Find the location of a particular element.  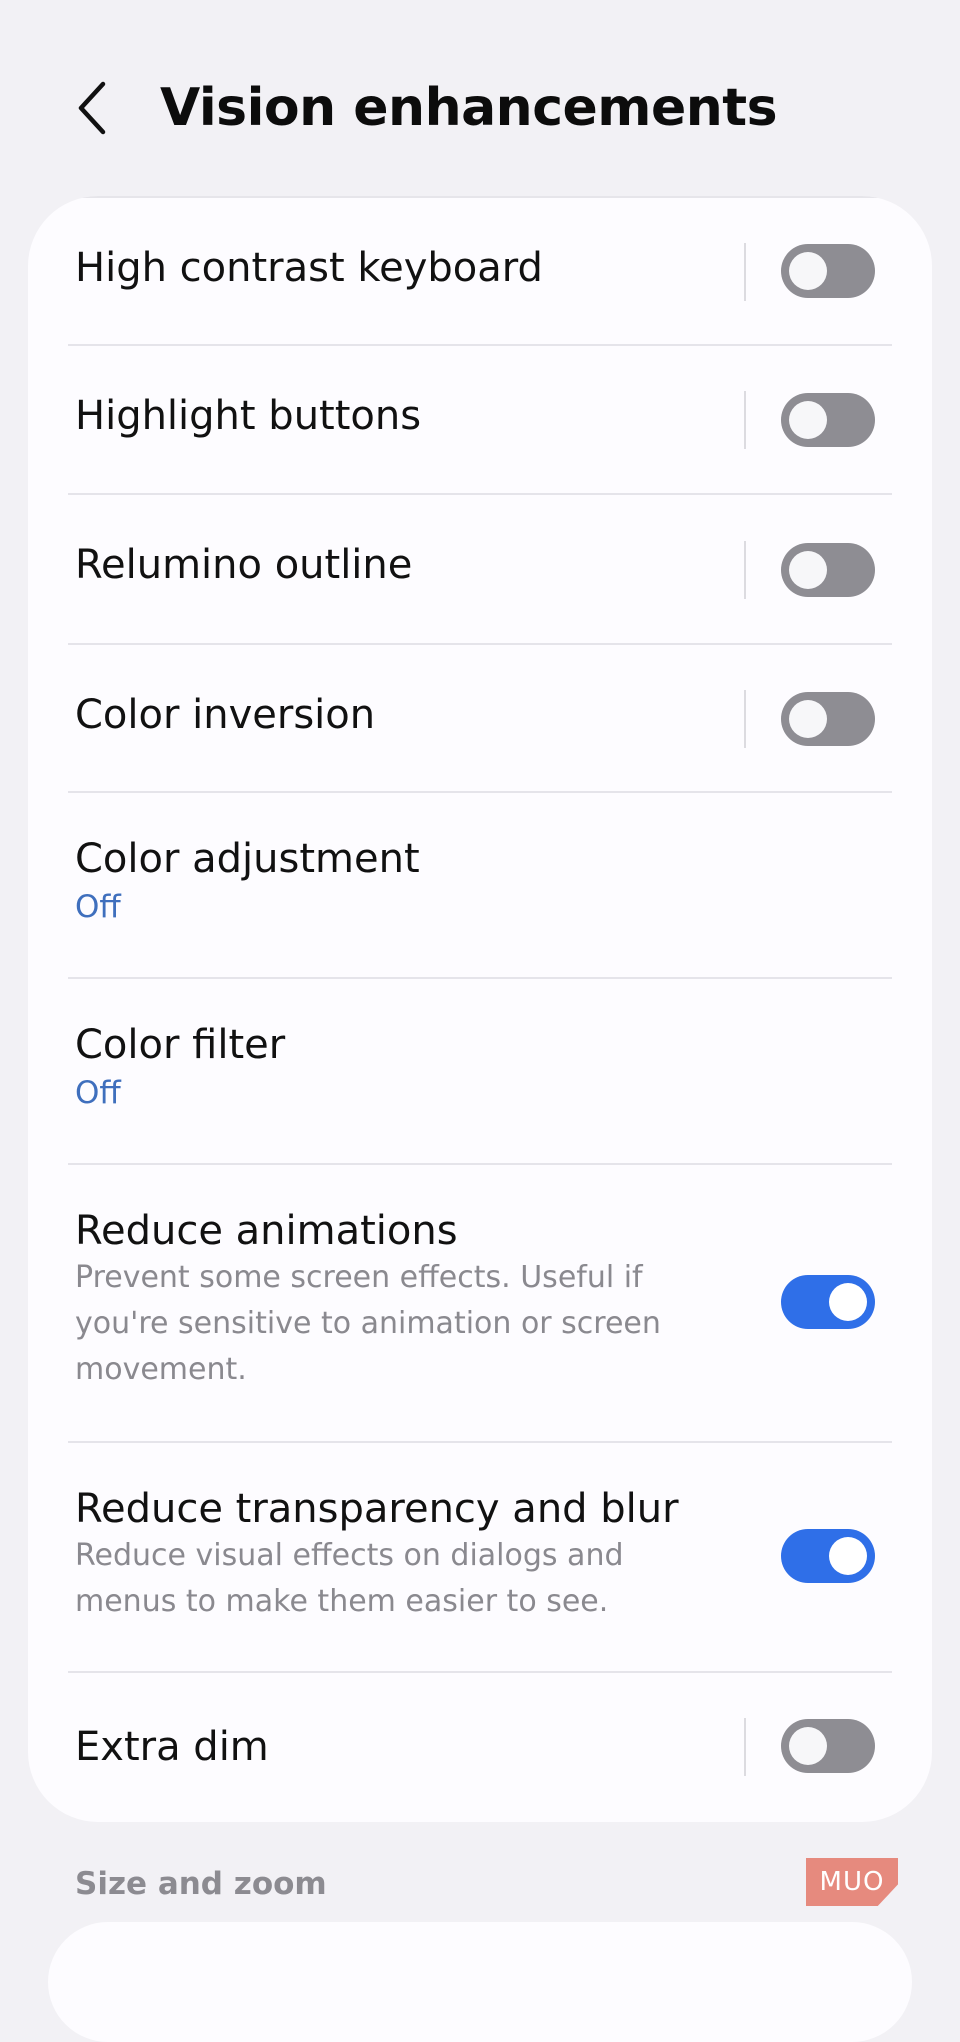

setting-highlight-buttons: Highlight buttons is located at coordinates (480, 420).